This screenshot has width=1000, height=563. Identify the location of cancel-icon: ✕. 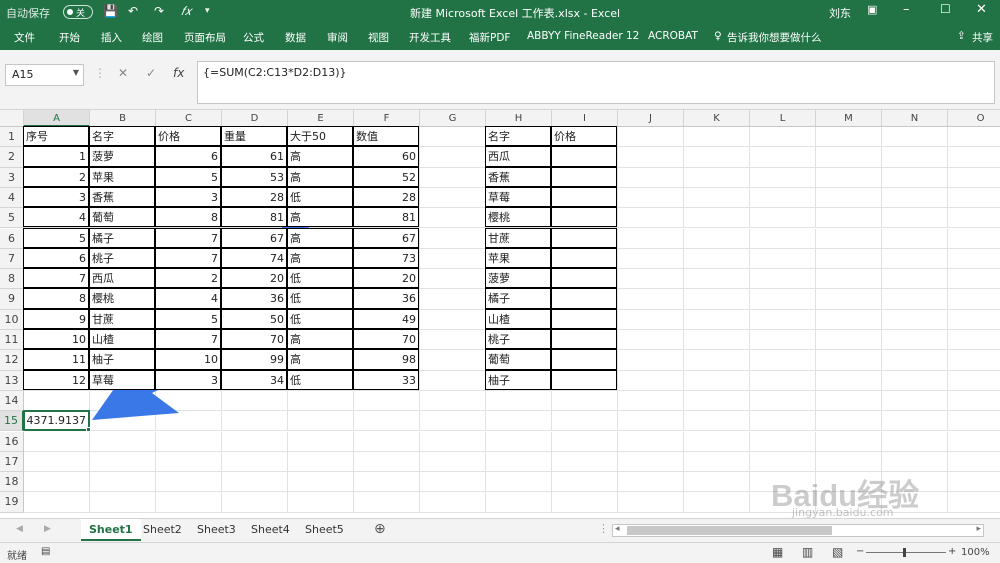
(123, 73).